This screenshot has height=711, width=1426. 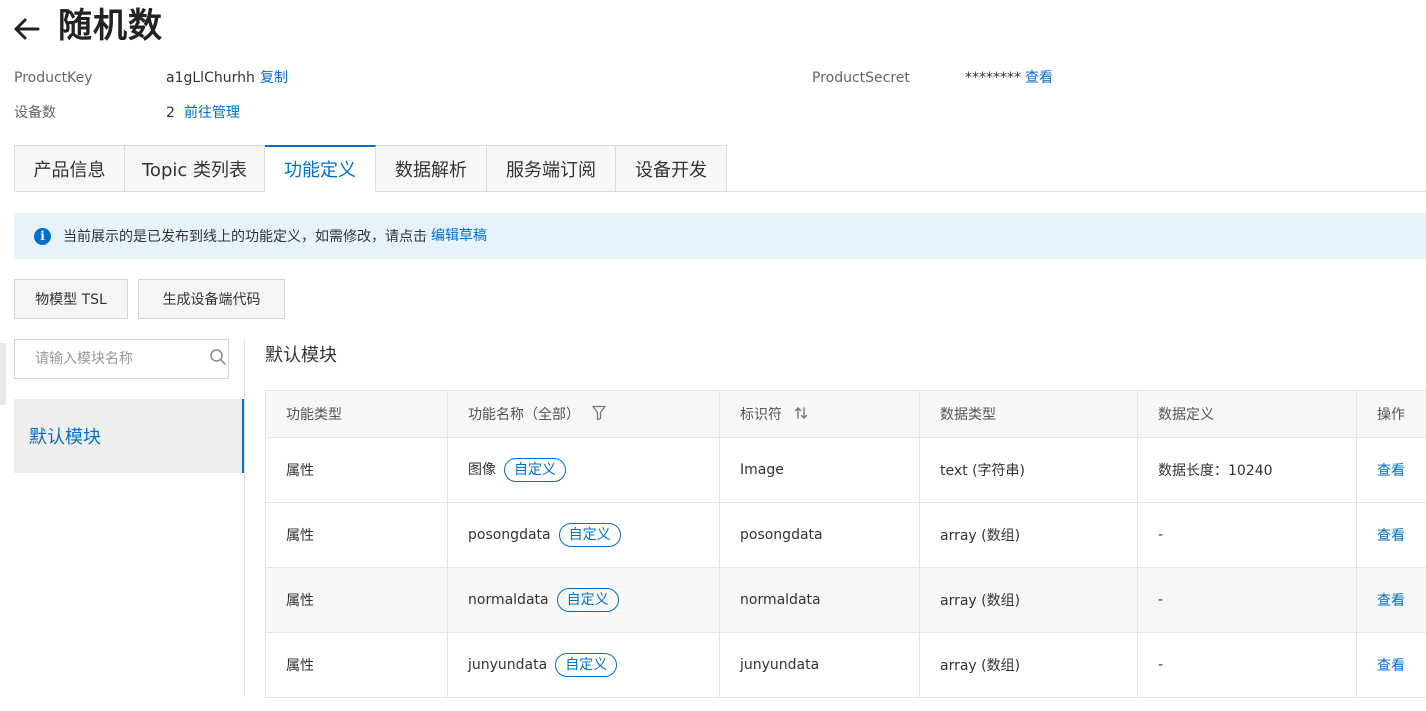 I want to click on tab-server-subscription: 服务端订阅, so click(x=551, y=168).